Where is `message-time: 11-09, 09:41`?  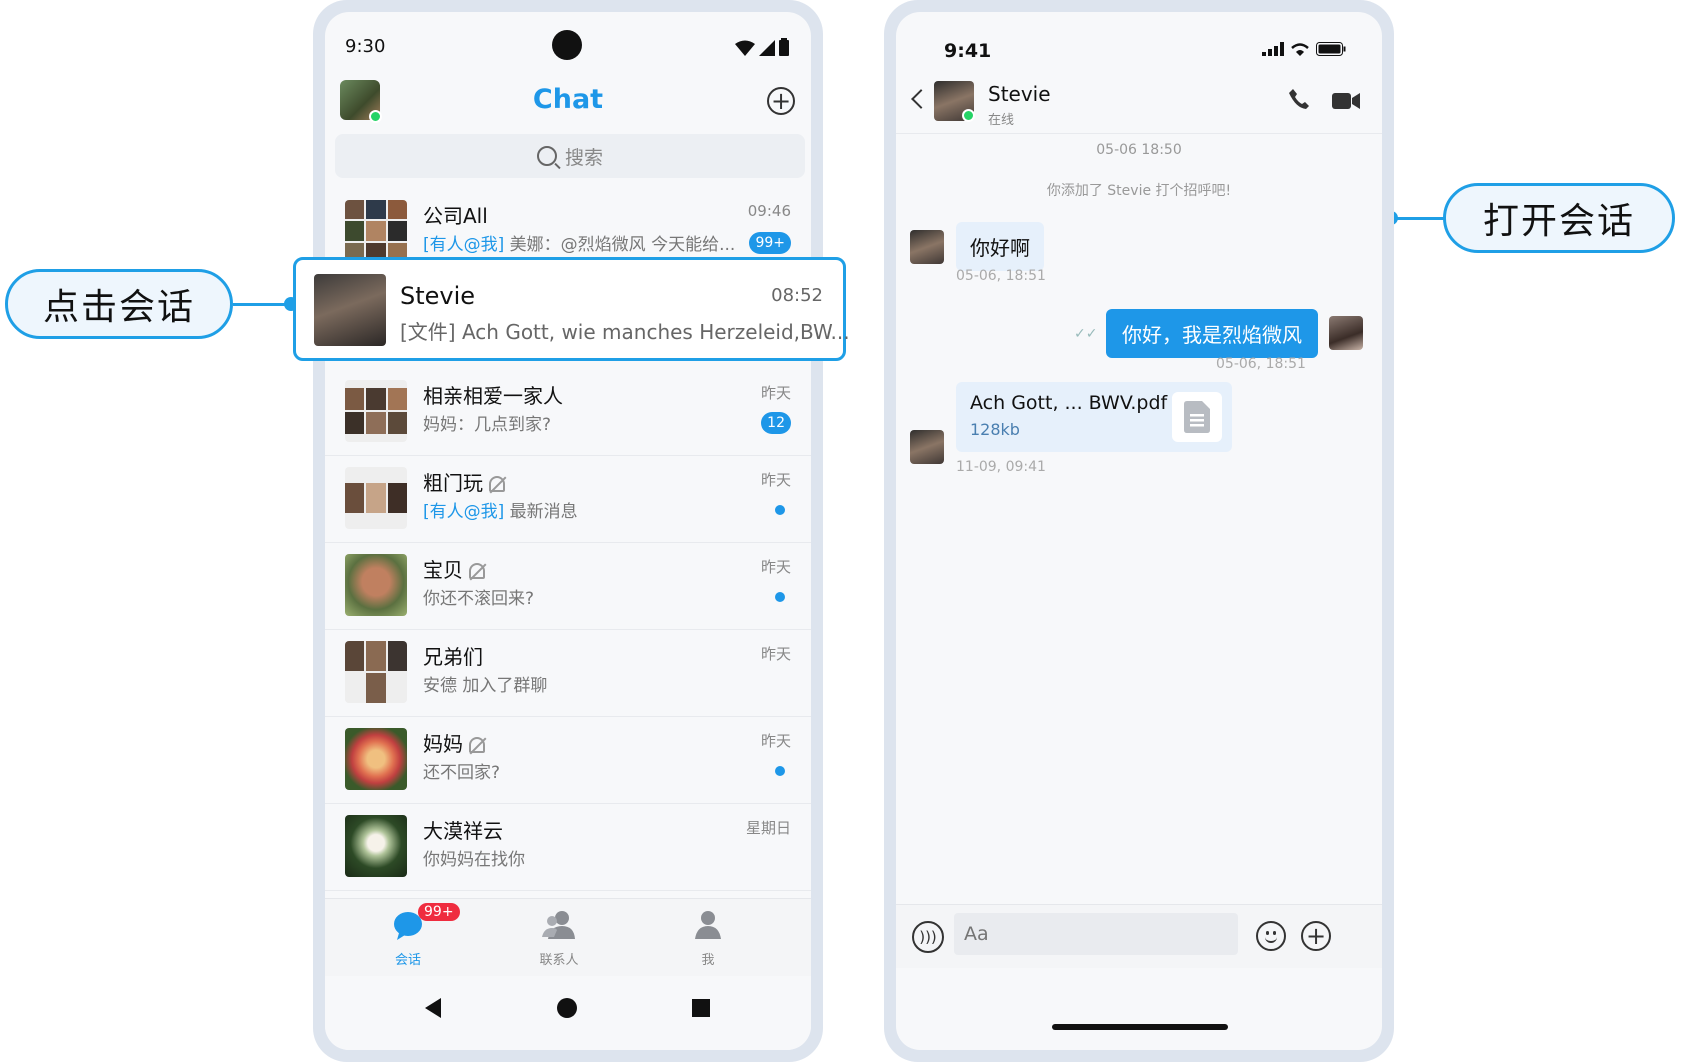 message-time: 11-09, 09:41 is located at coordinates (1001, 467).